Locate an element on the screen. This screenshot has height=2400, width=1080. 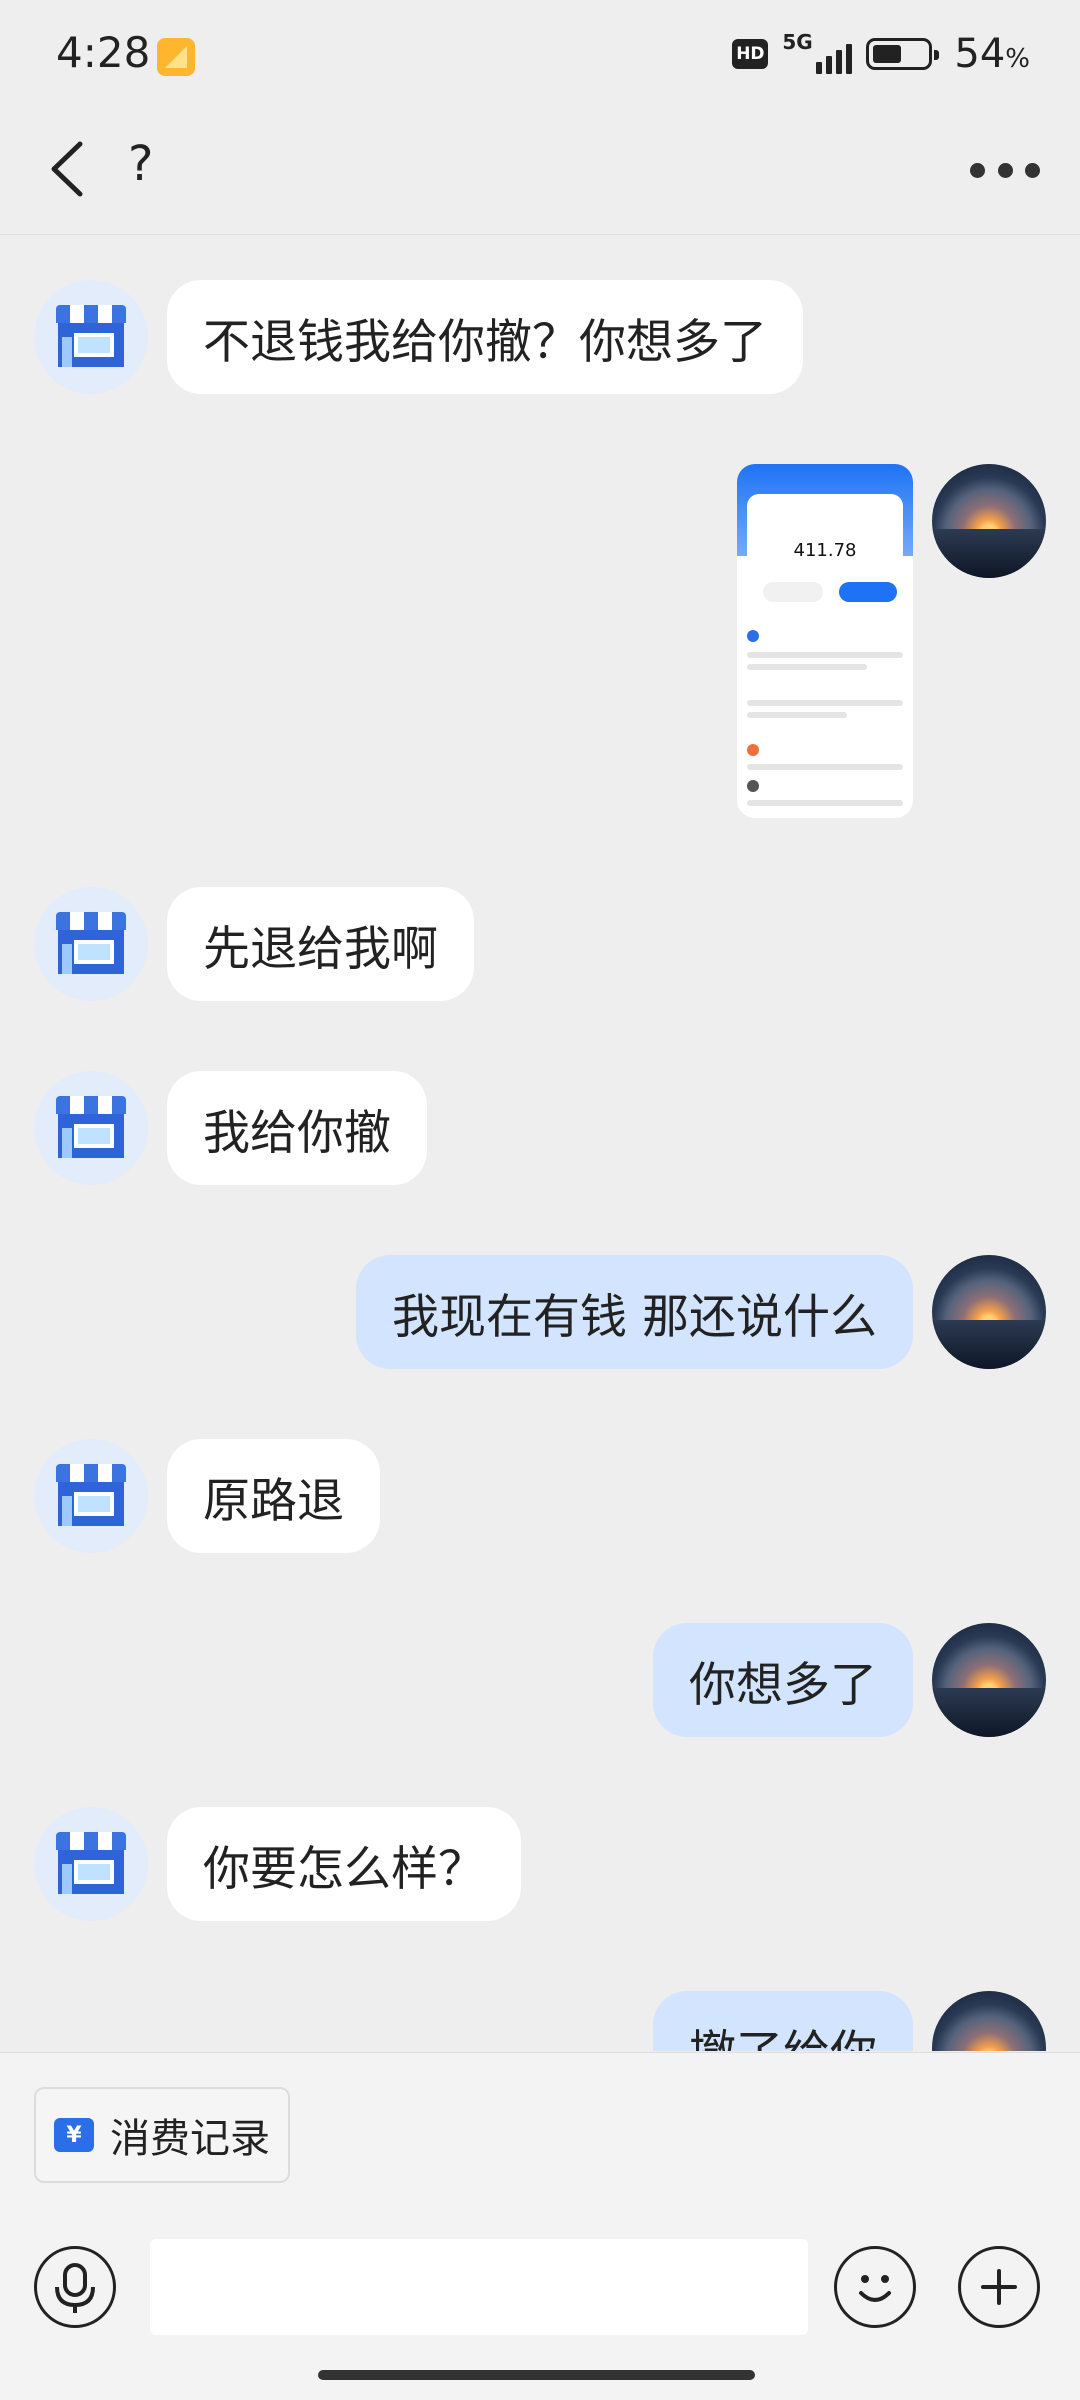
gallery-app-icon is located at coordinates (176, 57).